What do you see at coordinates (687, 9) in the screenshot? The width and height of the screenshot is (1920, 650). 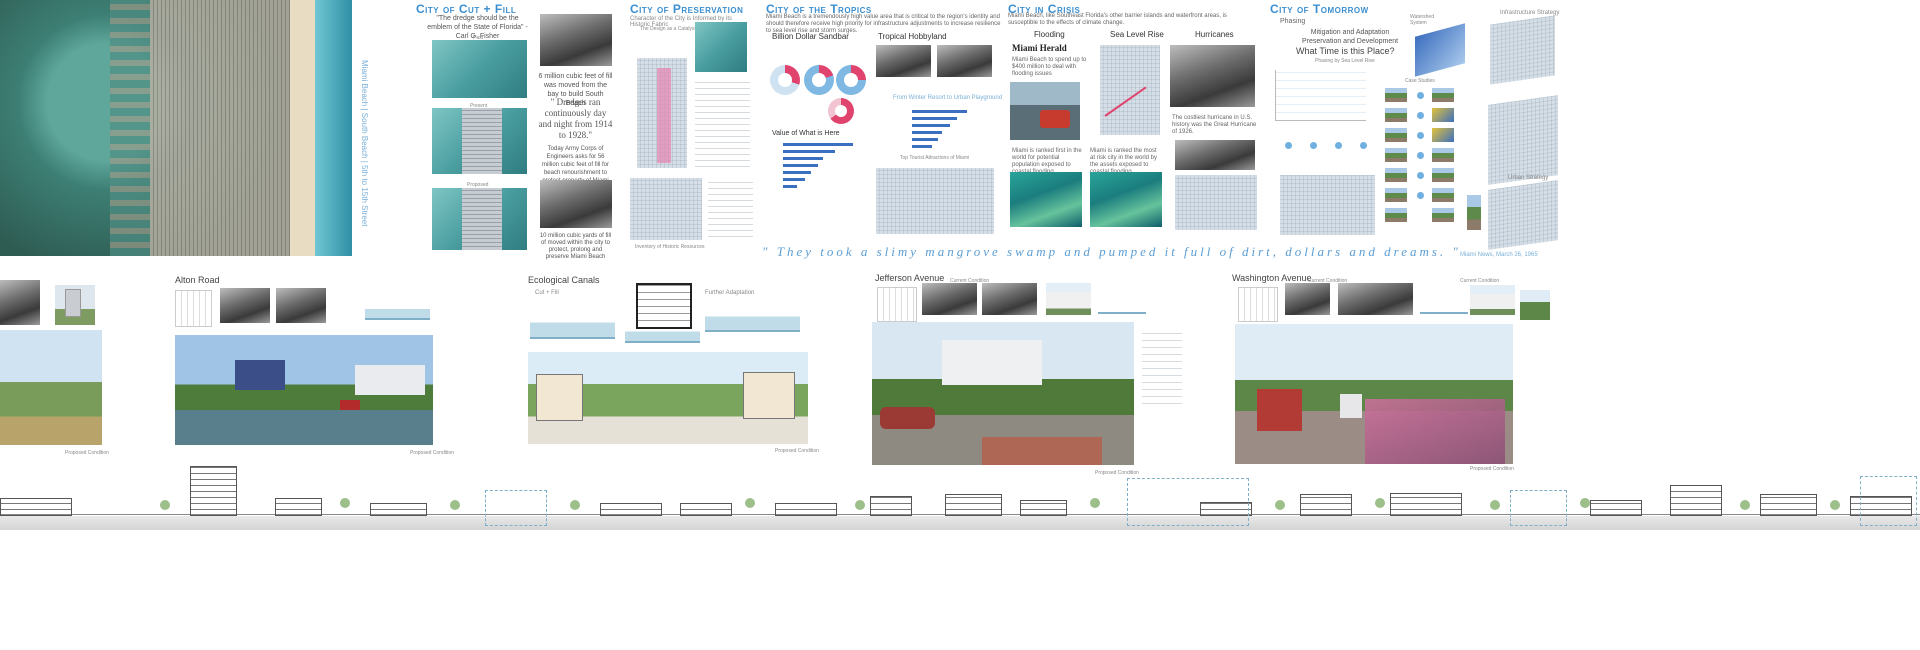 I see `preservation-title: City of Preservation` at bounding box center [687, 9].